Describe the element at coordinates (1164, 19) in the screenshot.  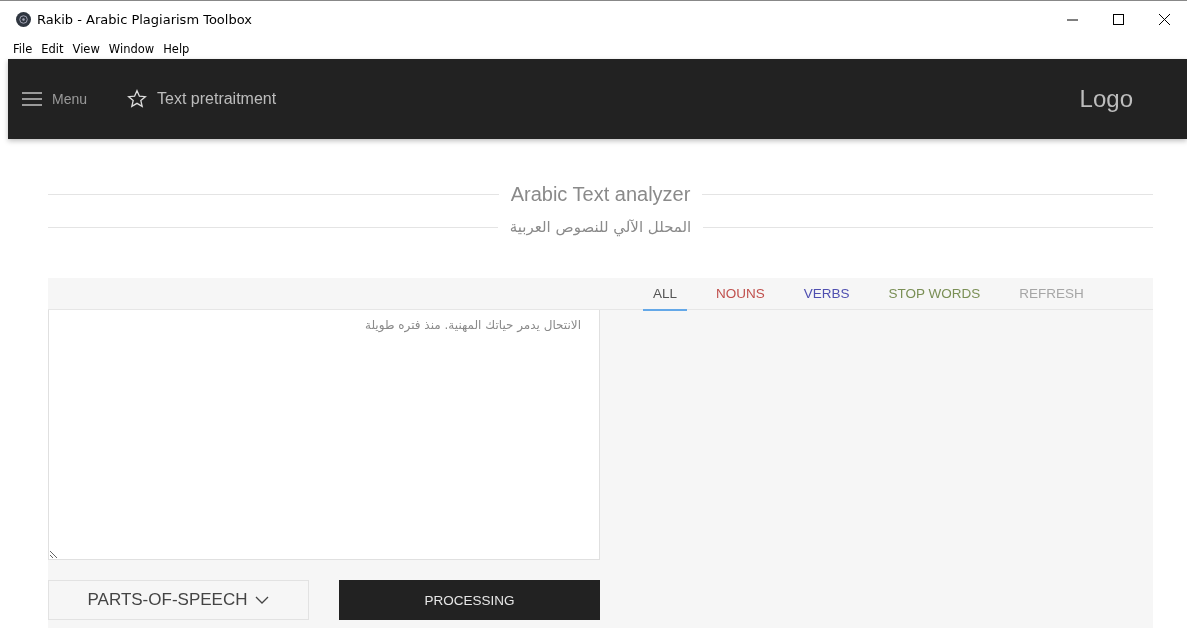
I see `close-icon` at that location.